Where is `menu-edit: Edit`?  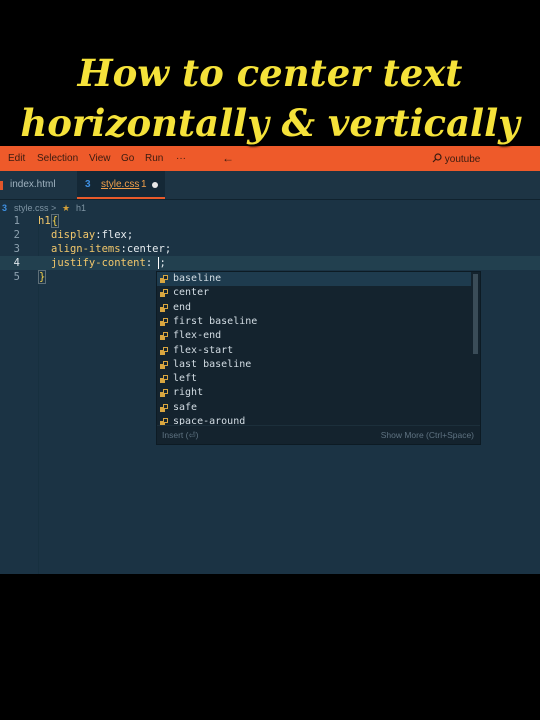 menu-edit: Edit is located at coordinates (16, 158).